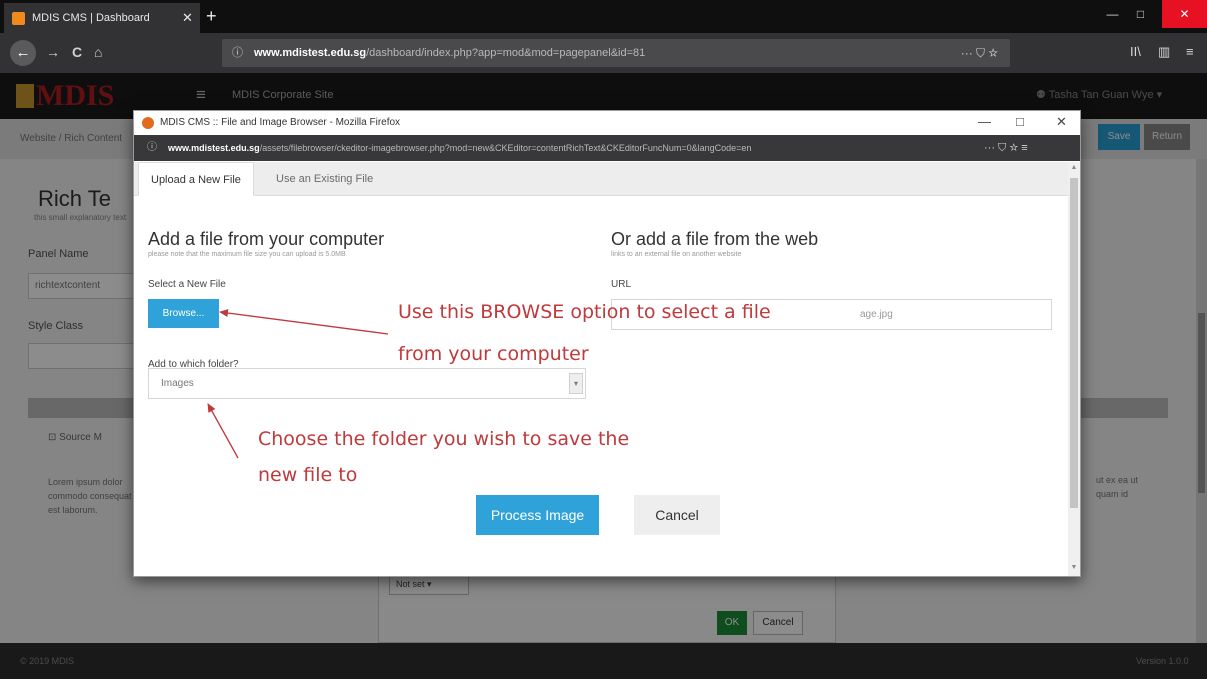 The image size is (1207, 679). What do you see at coordinates (214, 148) in the screenshot?
I see `popup-url-host: www.mdistest.edu.sg` at bounding box center [214, 148].